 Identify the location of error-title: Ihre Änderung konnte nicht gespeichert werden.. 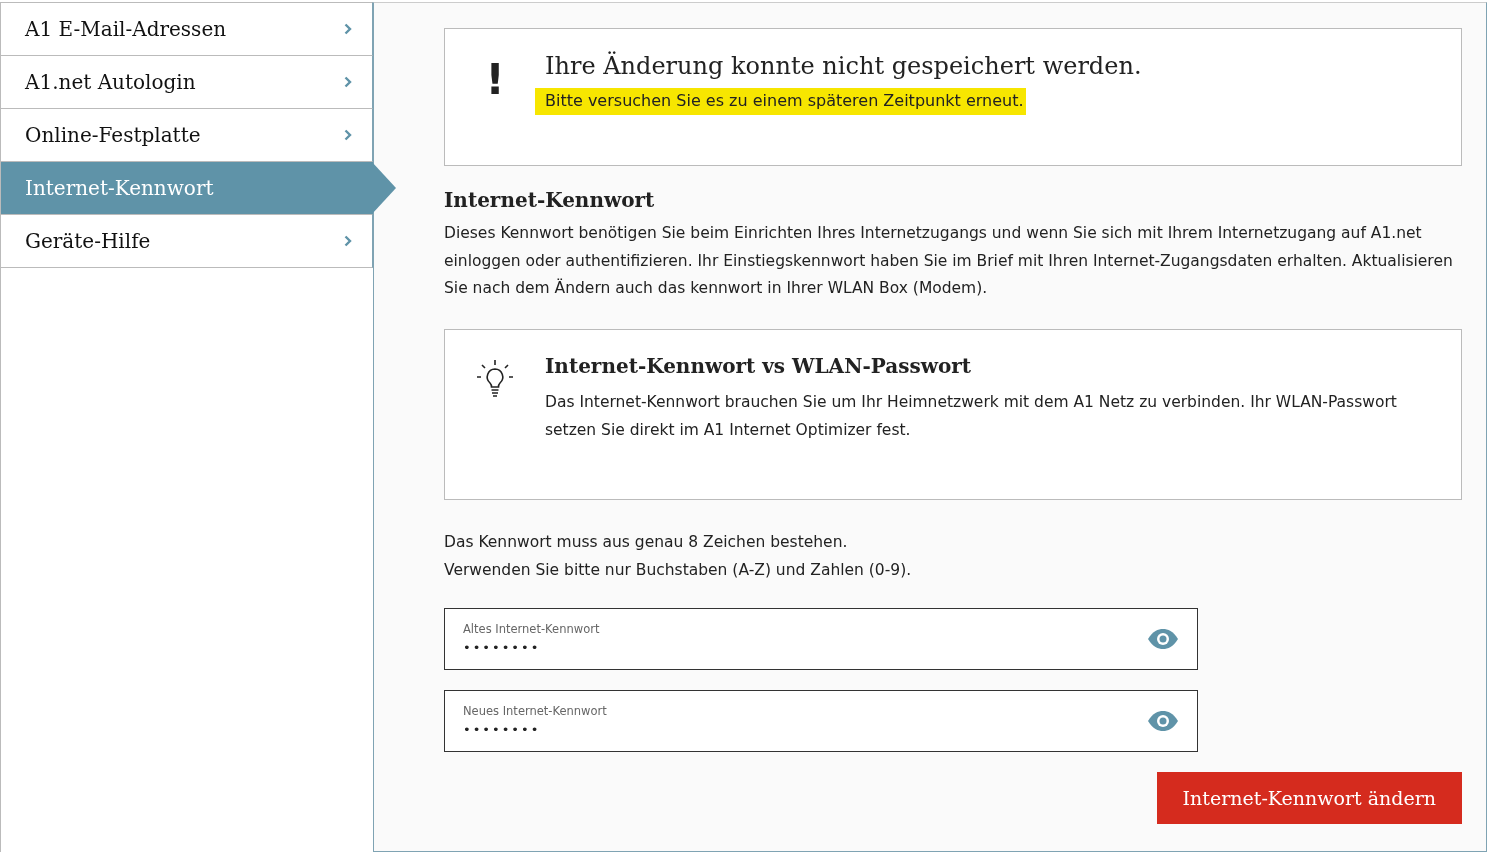
(844, 66).